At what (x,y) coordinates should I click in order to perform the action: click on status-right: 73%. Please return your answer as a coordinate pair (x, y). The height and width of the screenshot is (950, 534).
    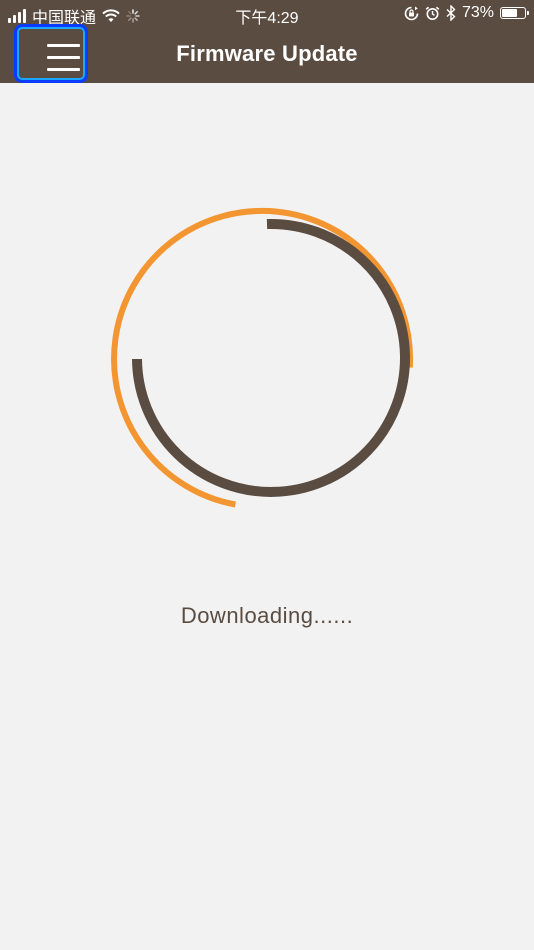
    Looking at the image, I should click on (466, 13).